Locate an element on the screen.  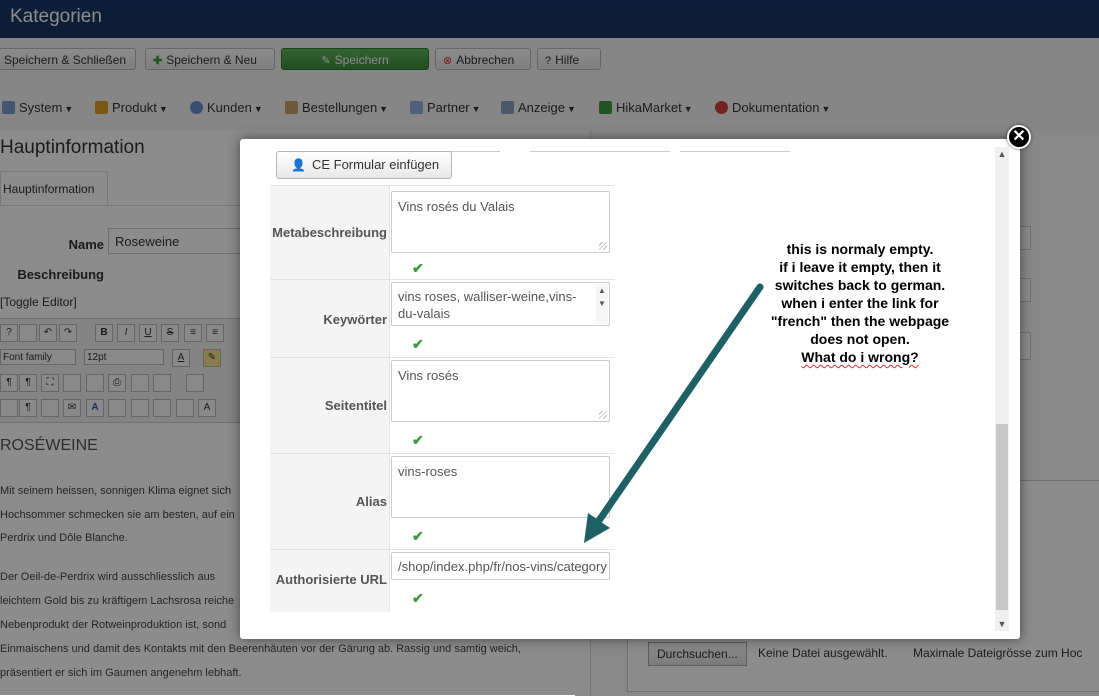
arrow-shaft is located at coordinates (679, 404).